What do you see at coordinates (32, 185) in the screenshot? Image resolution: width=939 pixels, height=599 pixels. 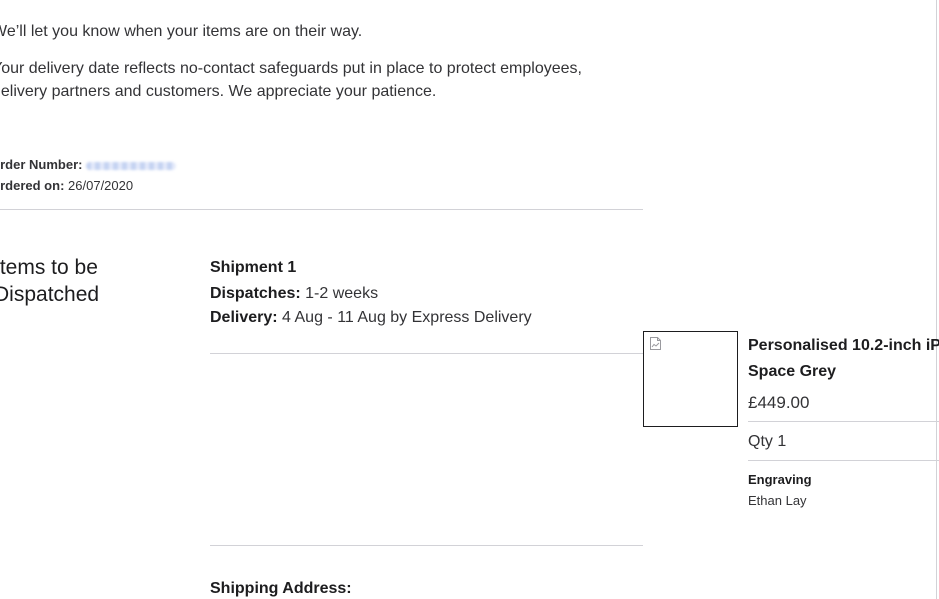 I see `ordered-on-label: Ordered on:` at bounding box center [32, 185].